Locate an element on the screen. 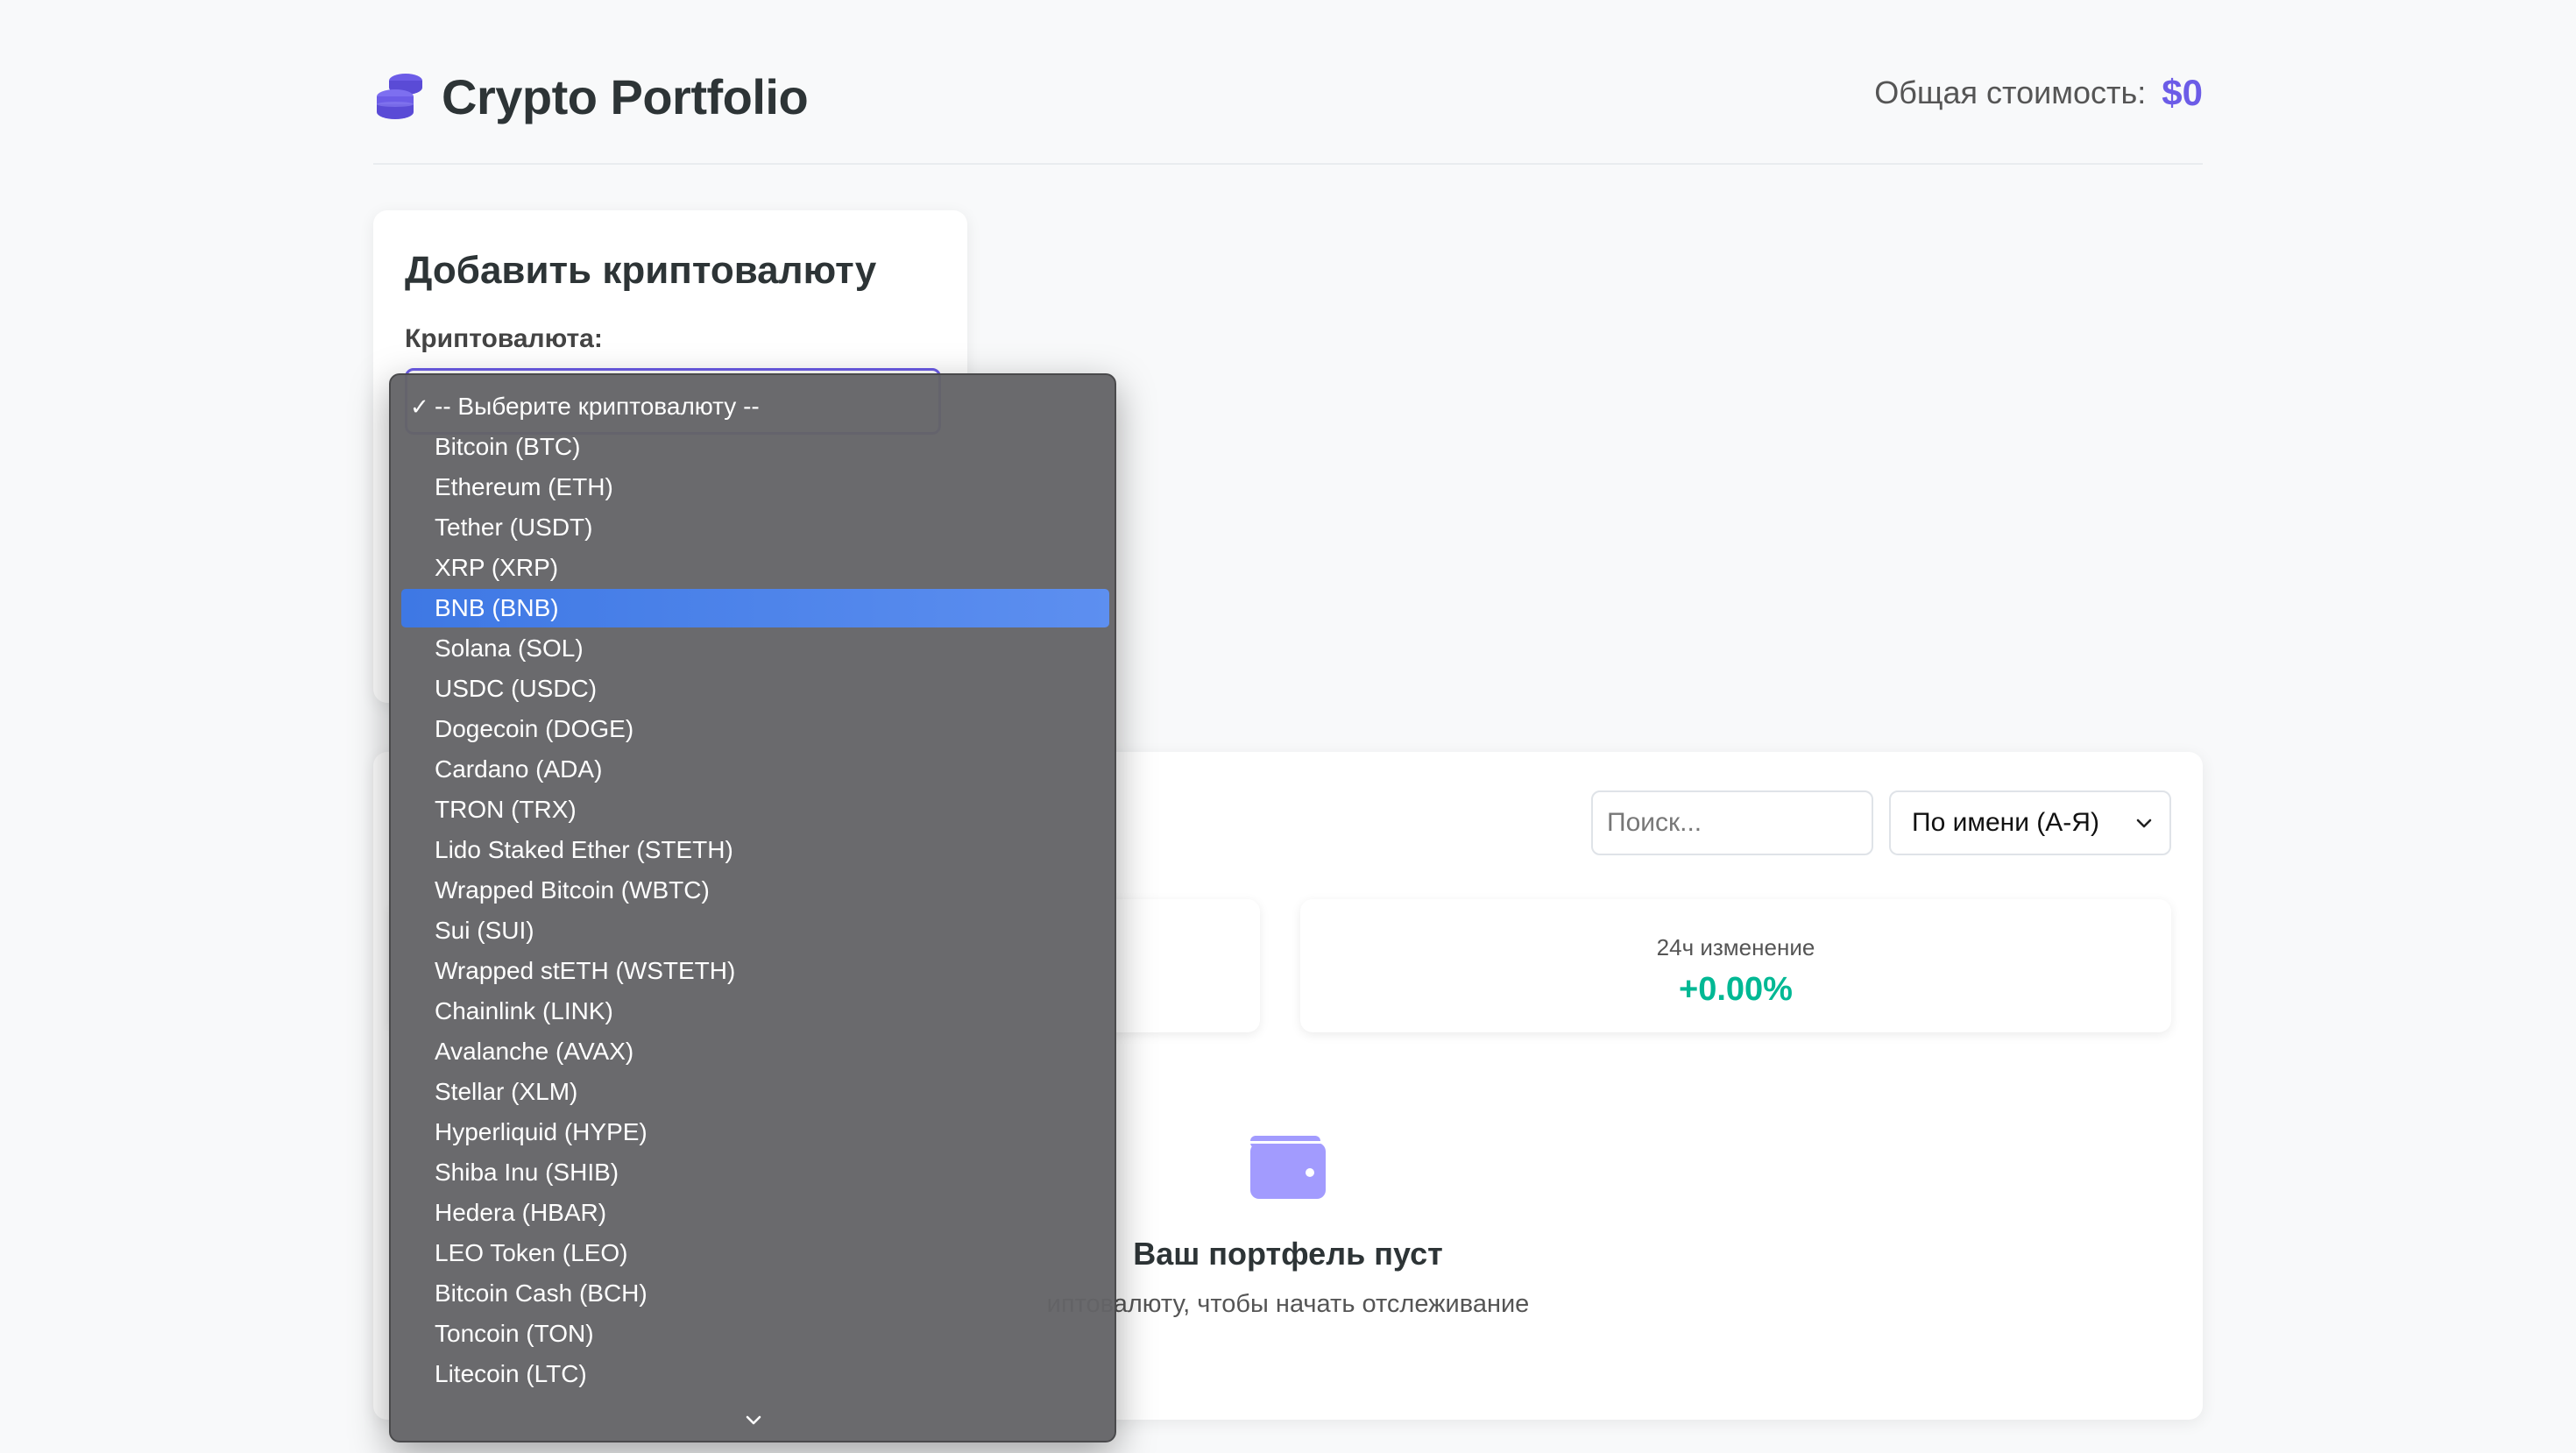 This screenshot has height=1453, width=2576. dropdown-option: Solana (SOL) is located at coordinates (755, 648).